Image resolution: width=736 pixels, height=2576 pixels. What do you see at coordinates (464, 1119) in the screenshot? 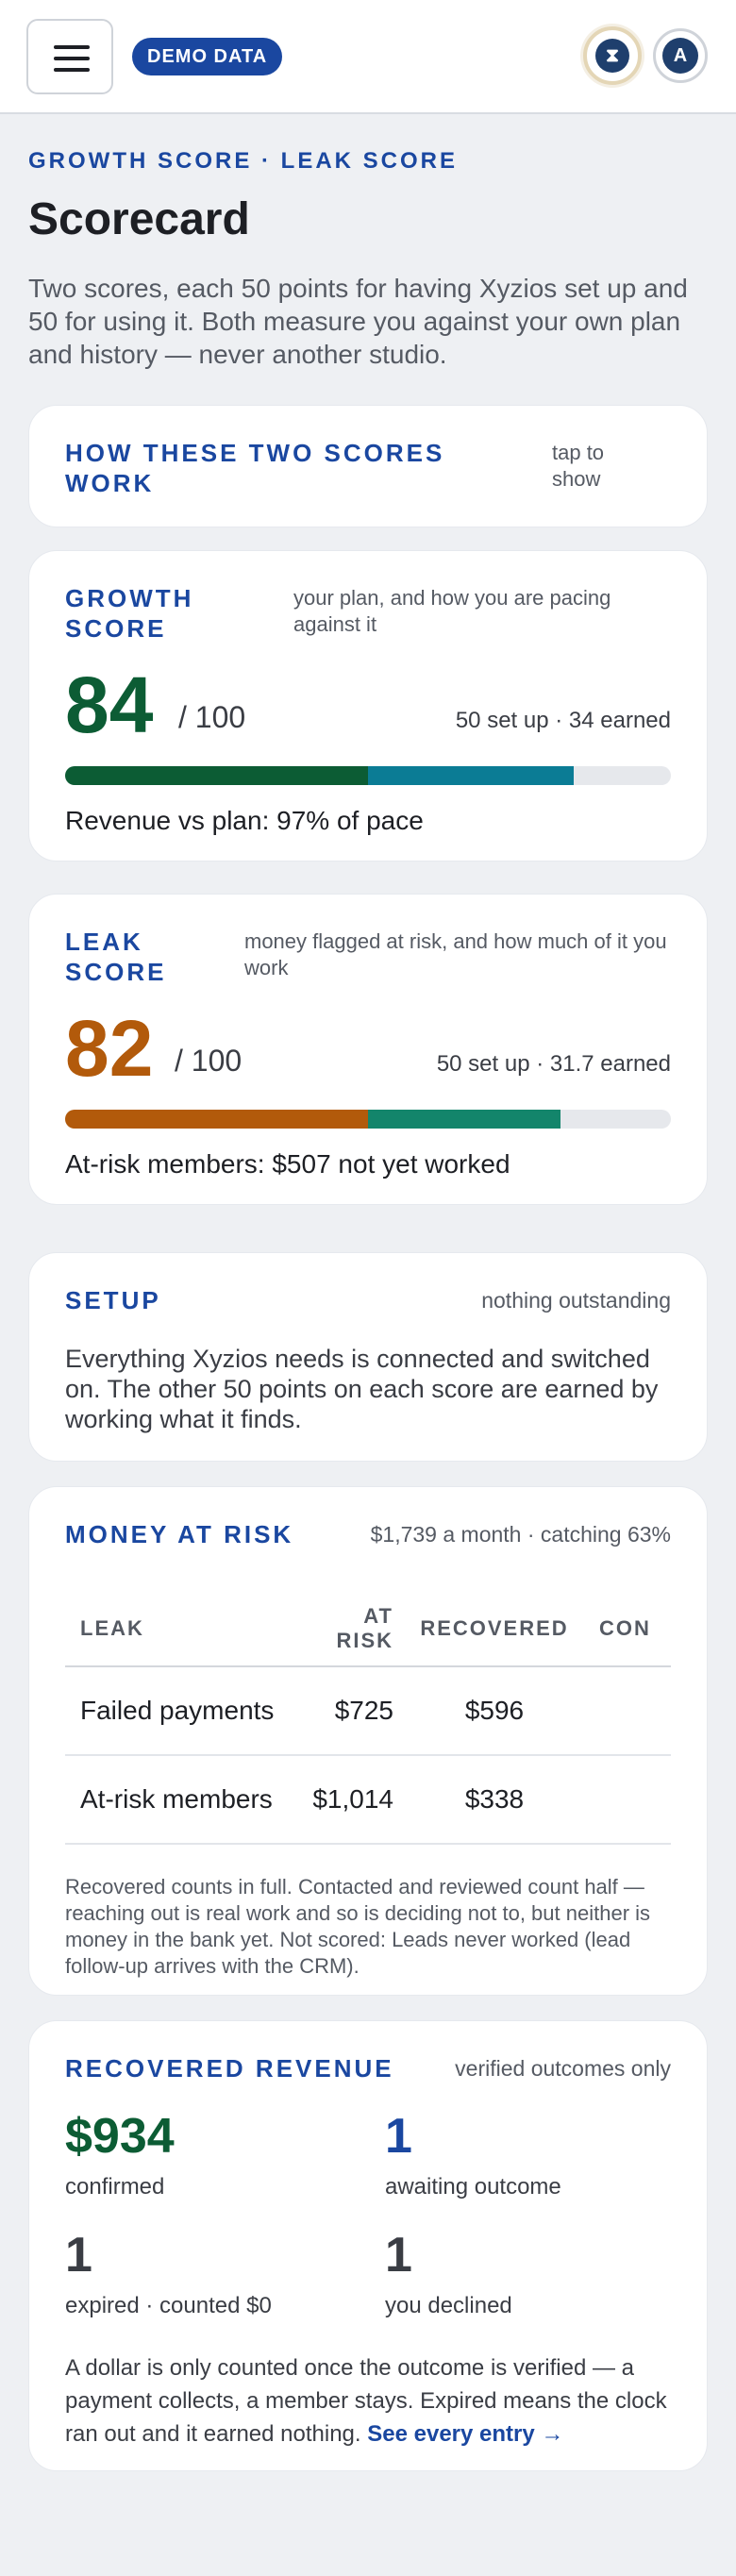
I see `leak-earned-segment` at bounding box center [464, 1119].